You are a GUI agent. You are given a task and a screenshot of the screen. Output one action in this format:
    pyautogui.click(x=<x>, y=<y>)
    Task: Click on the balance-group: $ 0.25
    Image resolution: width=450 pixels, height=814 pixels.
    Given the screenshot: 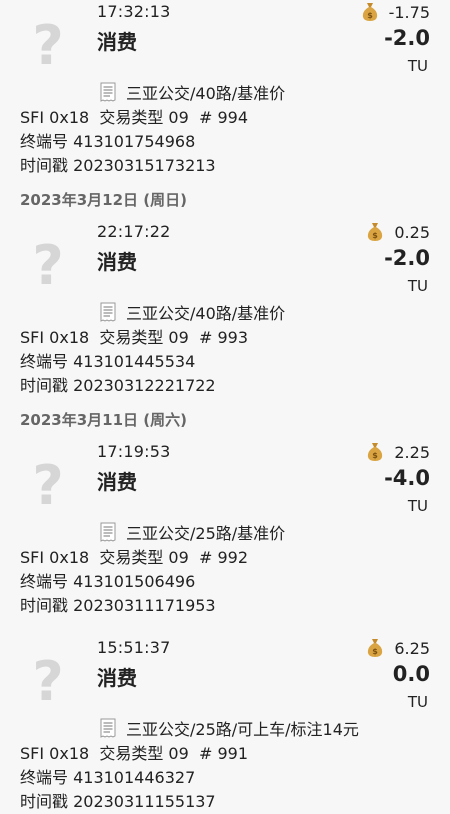 What is the action you would take?
    pyautogui.click(x=398, y=232)
    